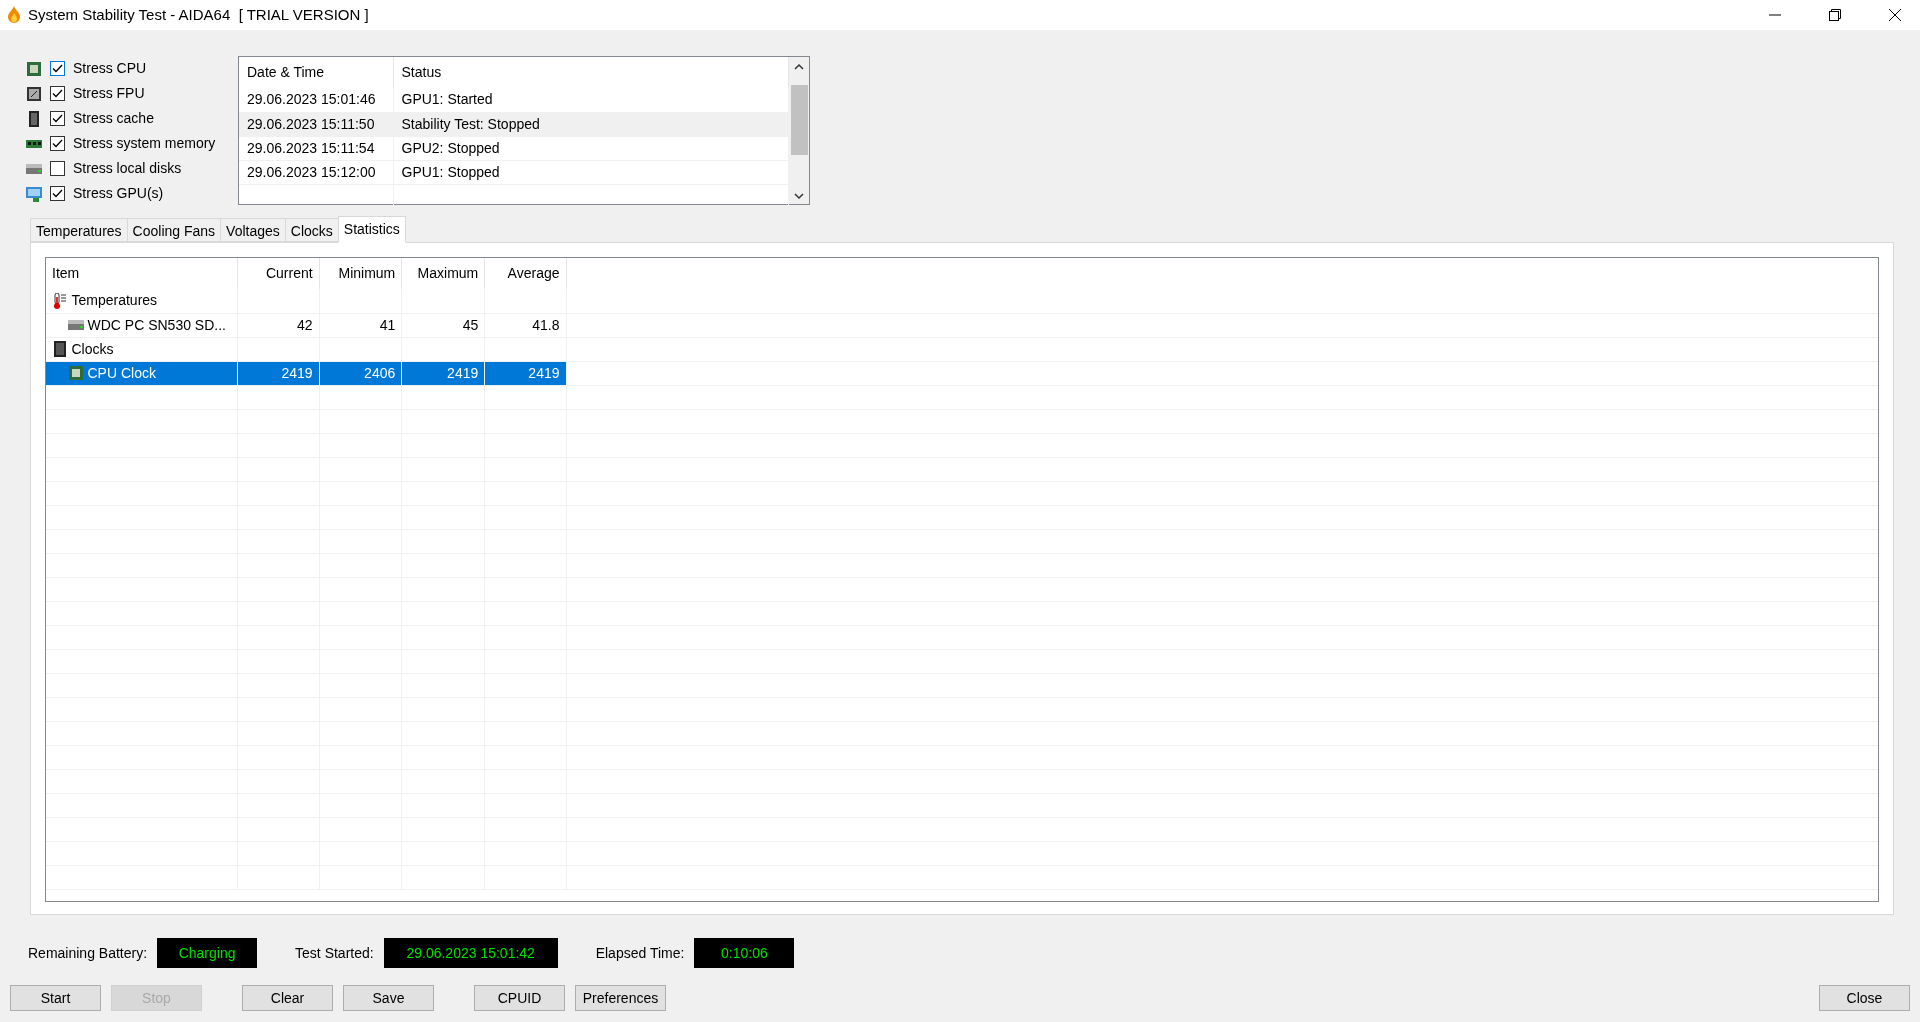  Describe the element at coordinates (88, 953) in the screenshot. I see `field-label: Remaining Battery:` at that location.